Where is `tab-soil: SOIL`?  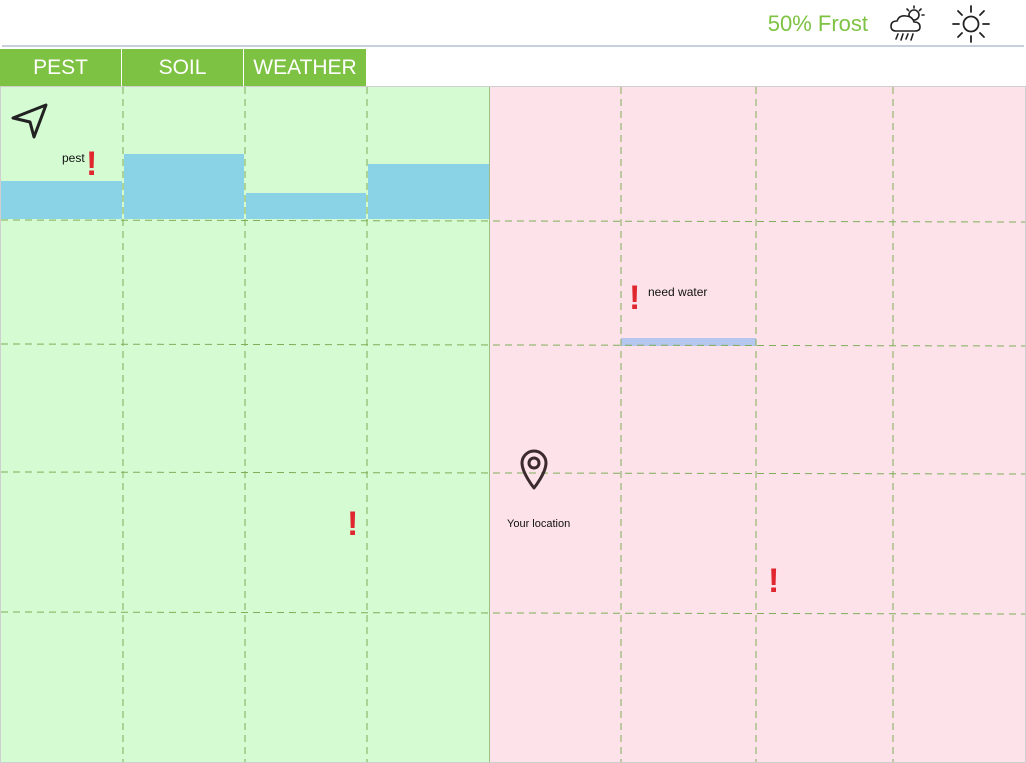 tab-soil: SOIL is located at coordinates (183, 67).